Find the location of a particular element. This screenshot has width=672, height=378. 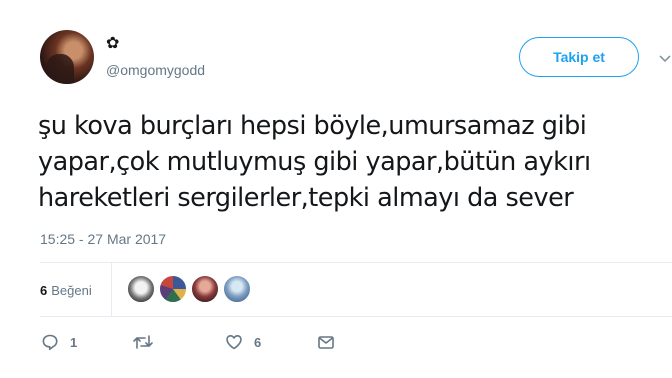

reply-icon is located at coordinates (50, 342).